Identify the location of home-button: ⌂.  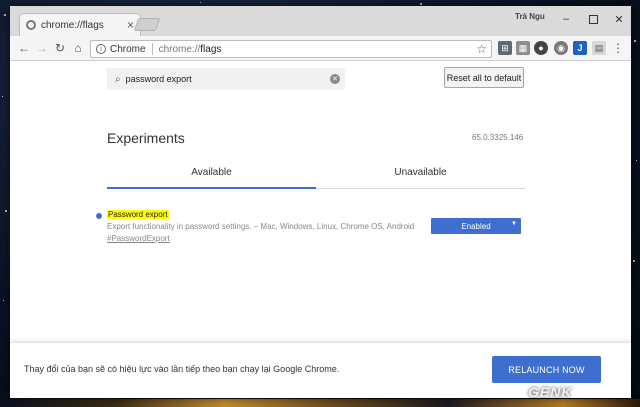
(78, 48).